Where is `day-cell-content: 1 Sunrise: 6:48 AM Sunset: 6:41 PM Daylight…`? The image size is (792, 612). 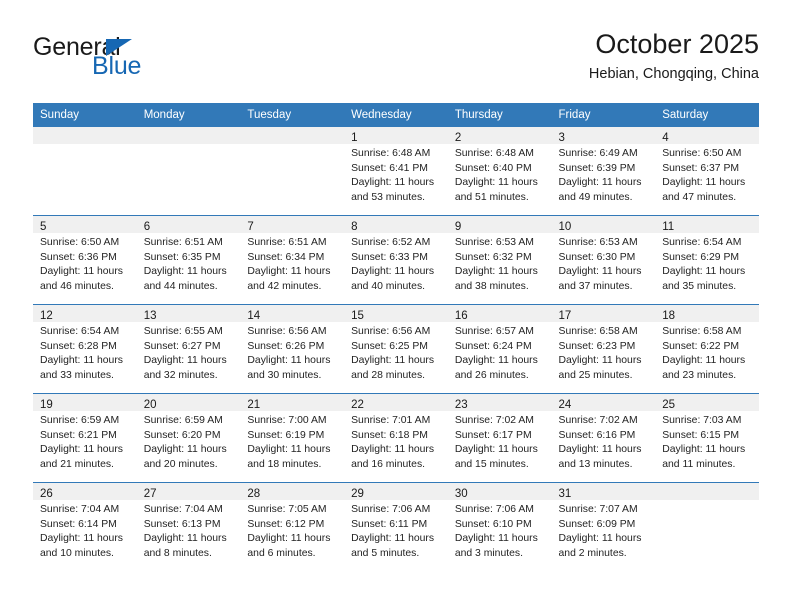
day-cell-content: 1 Sunrise: 6:48 AM Sunset: 6:41 PM Daylight… is located at coordinates (396, 171).